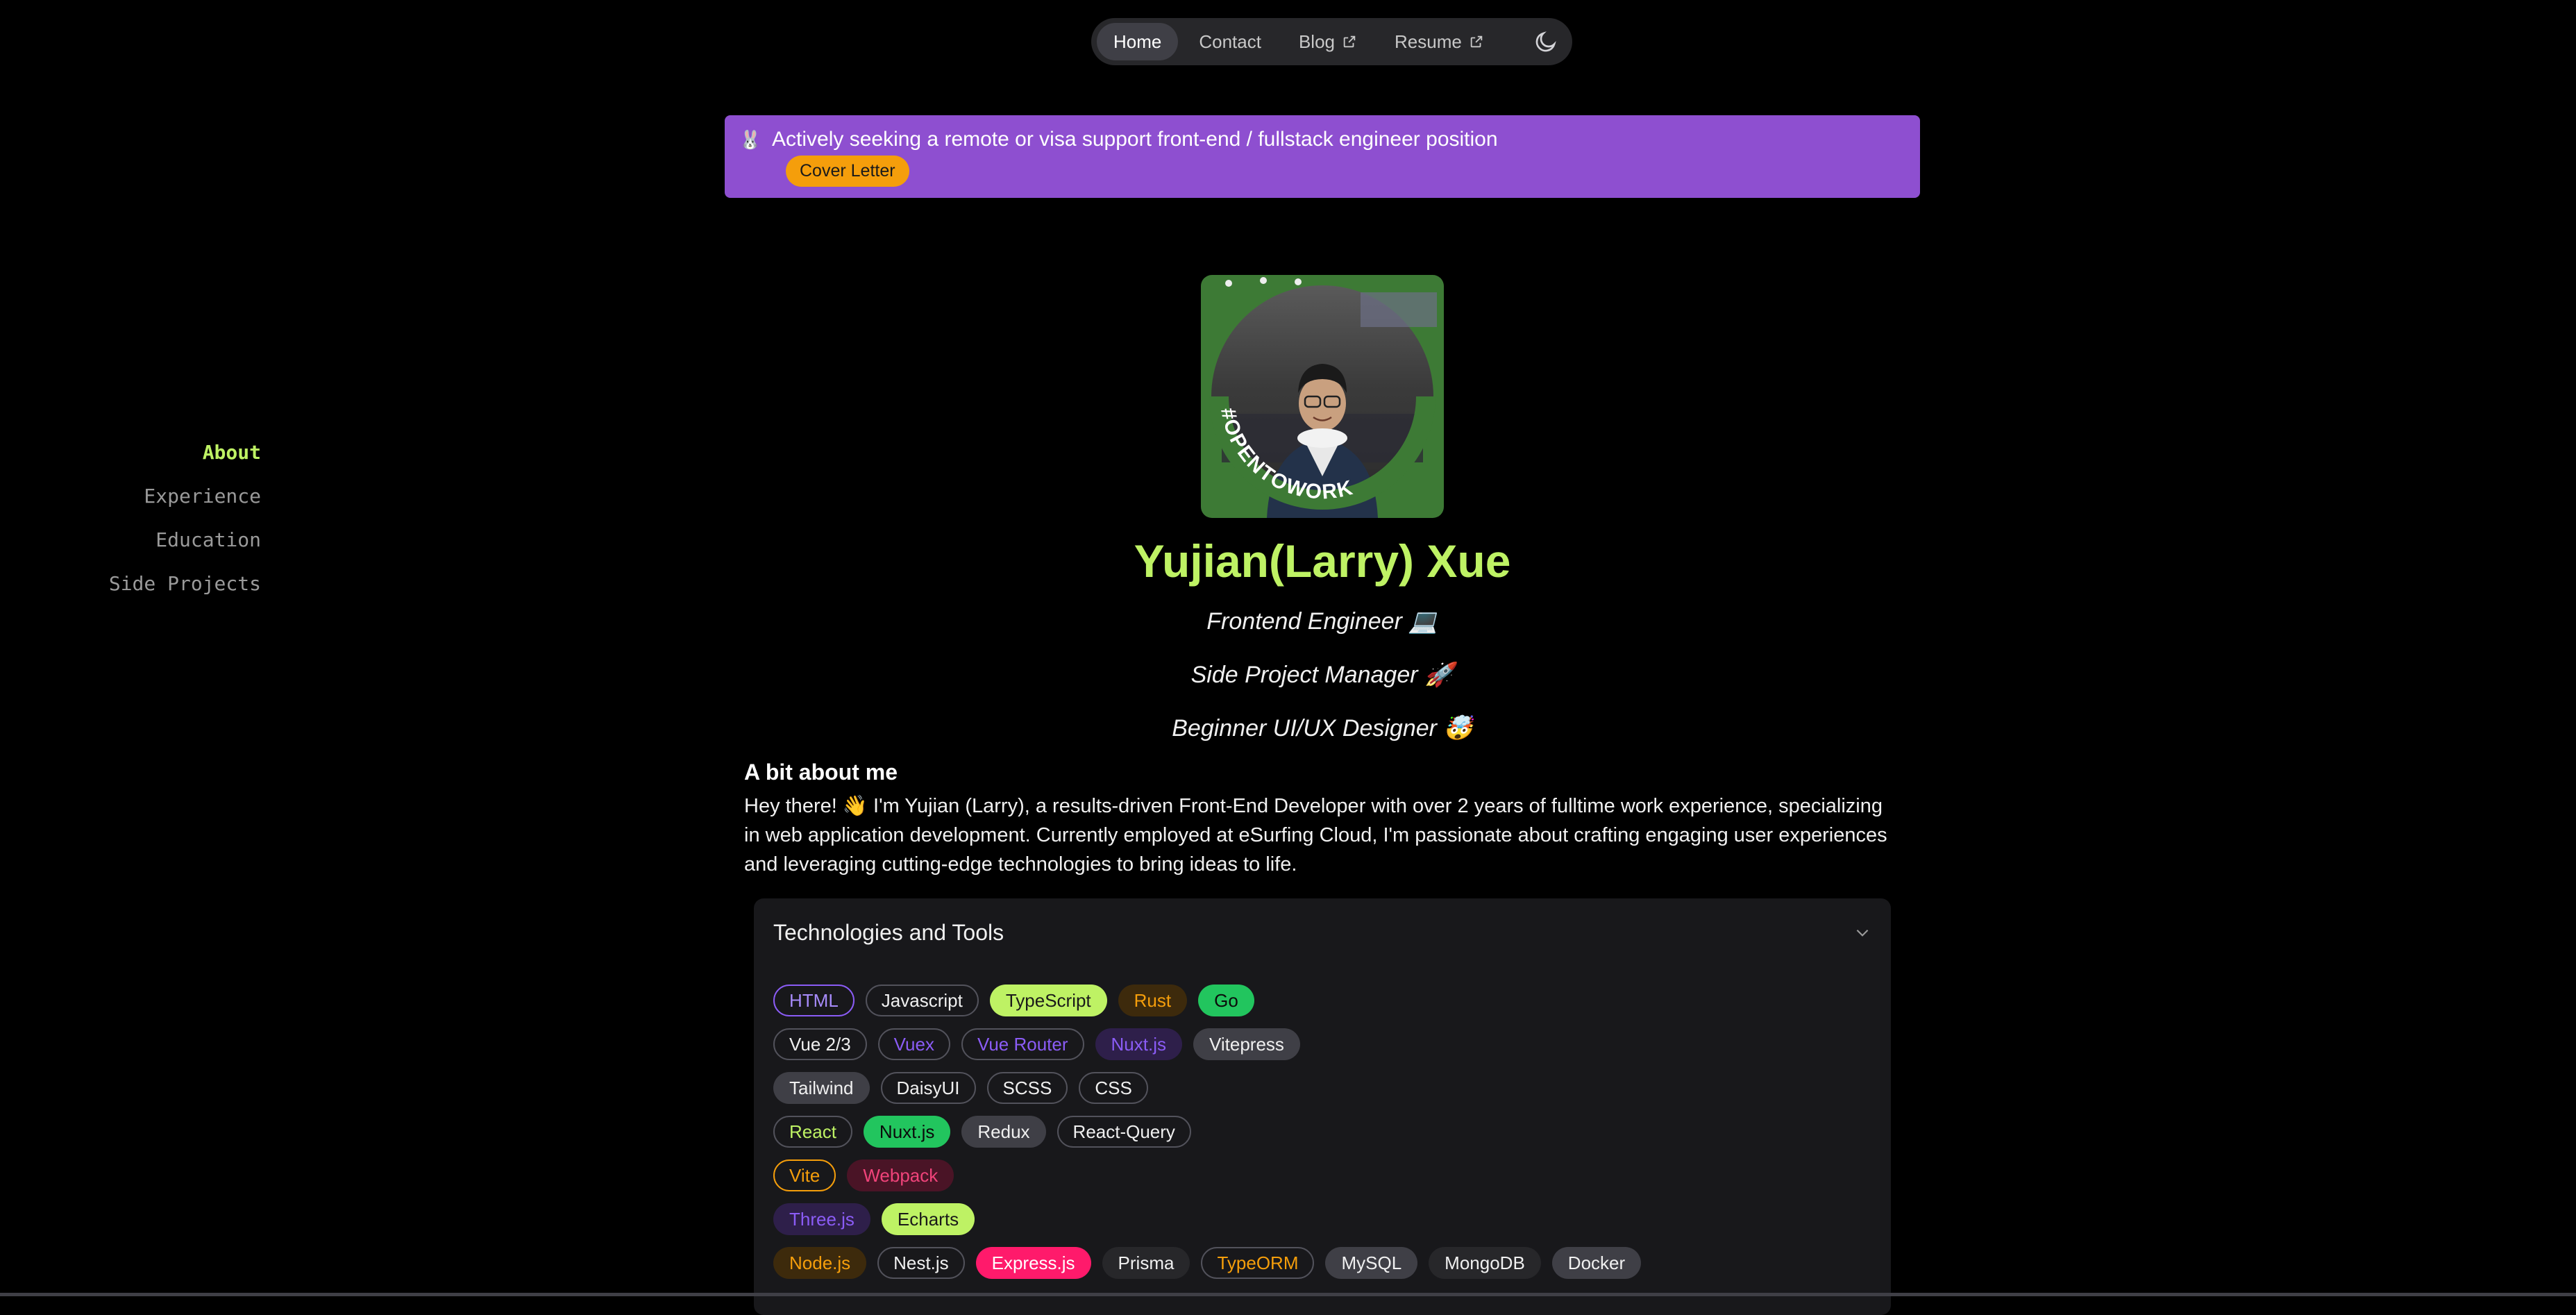  Describe the element at coordinates (1596, 1263) in the screenshot. I see `tech-tag: Docker` at that location.